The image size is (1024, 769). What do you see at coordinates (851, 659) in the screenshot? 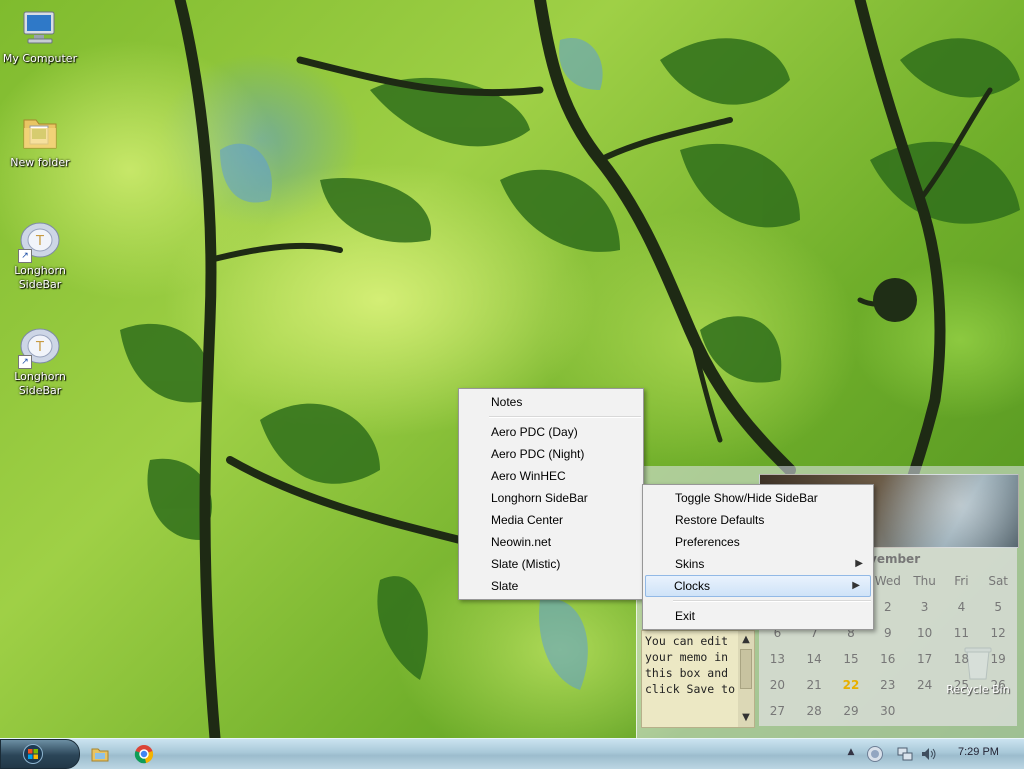
I see `calendar-day: 15` at bounding box center [851, 659].